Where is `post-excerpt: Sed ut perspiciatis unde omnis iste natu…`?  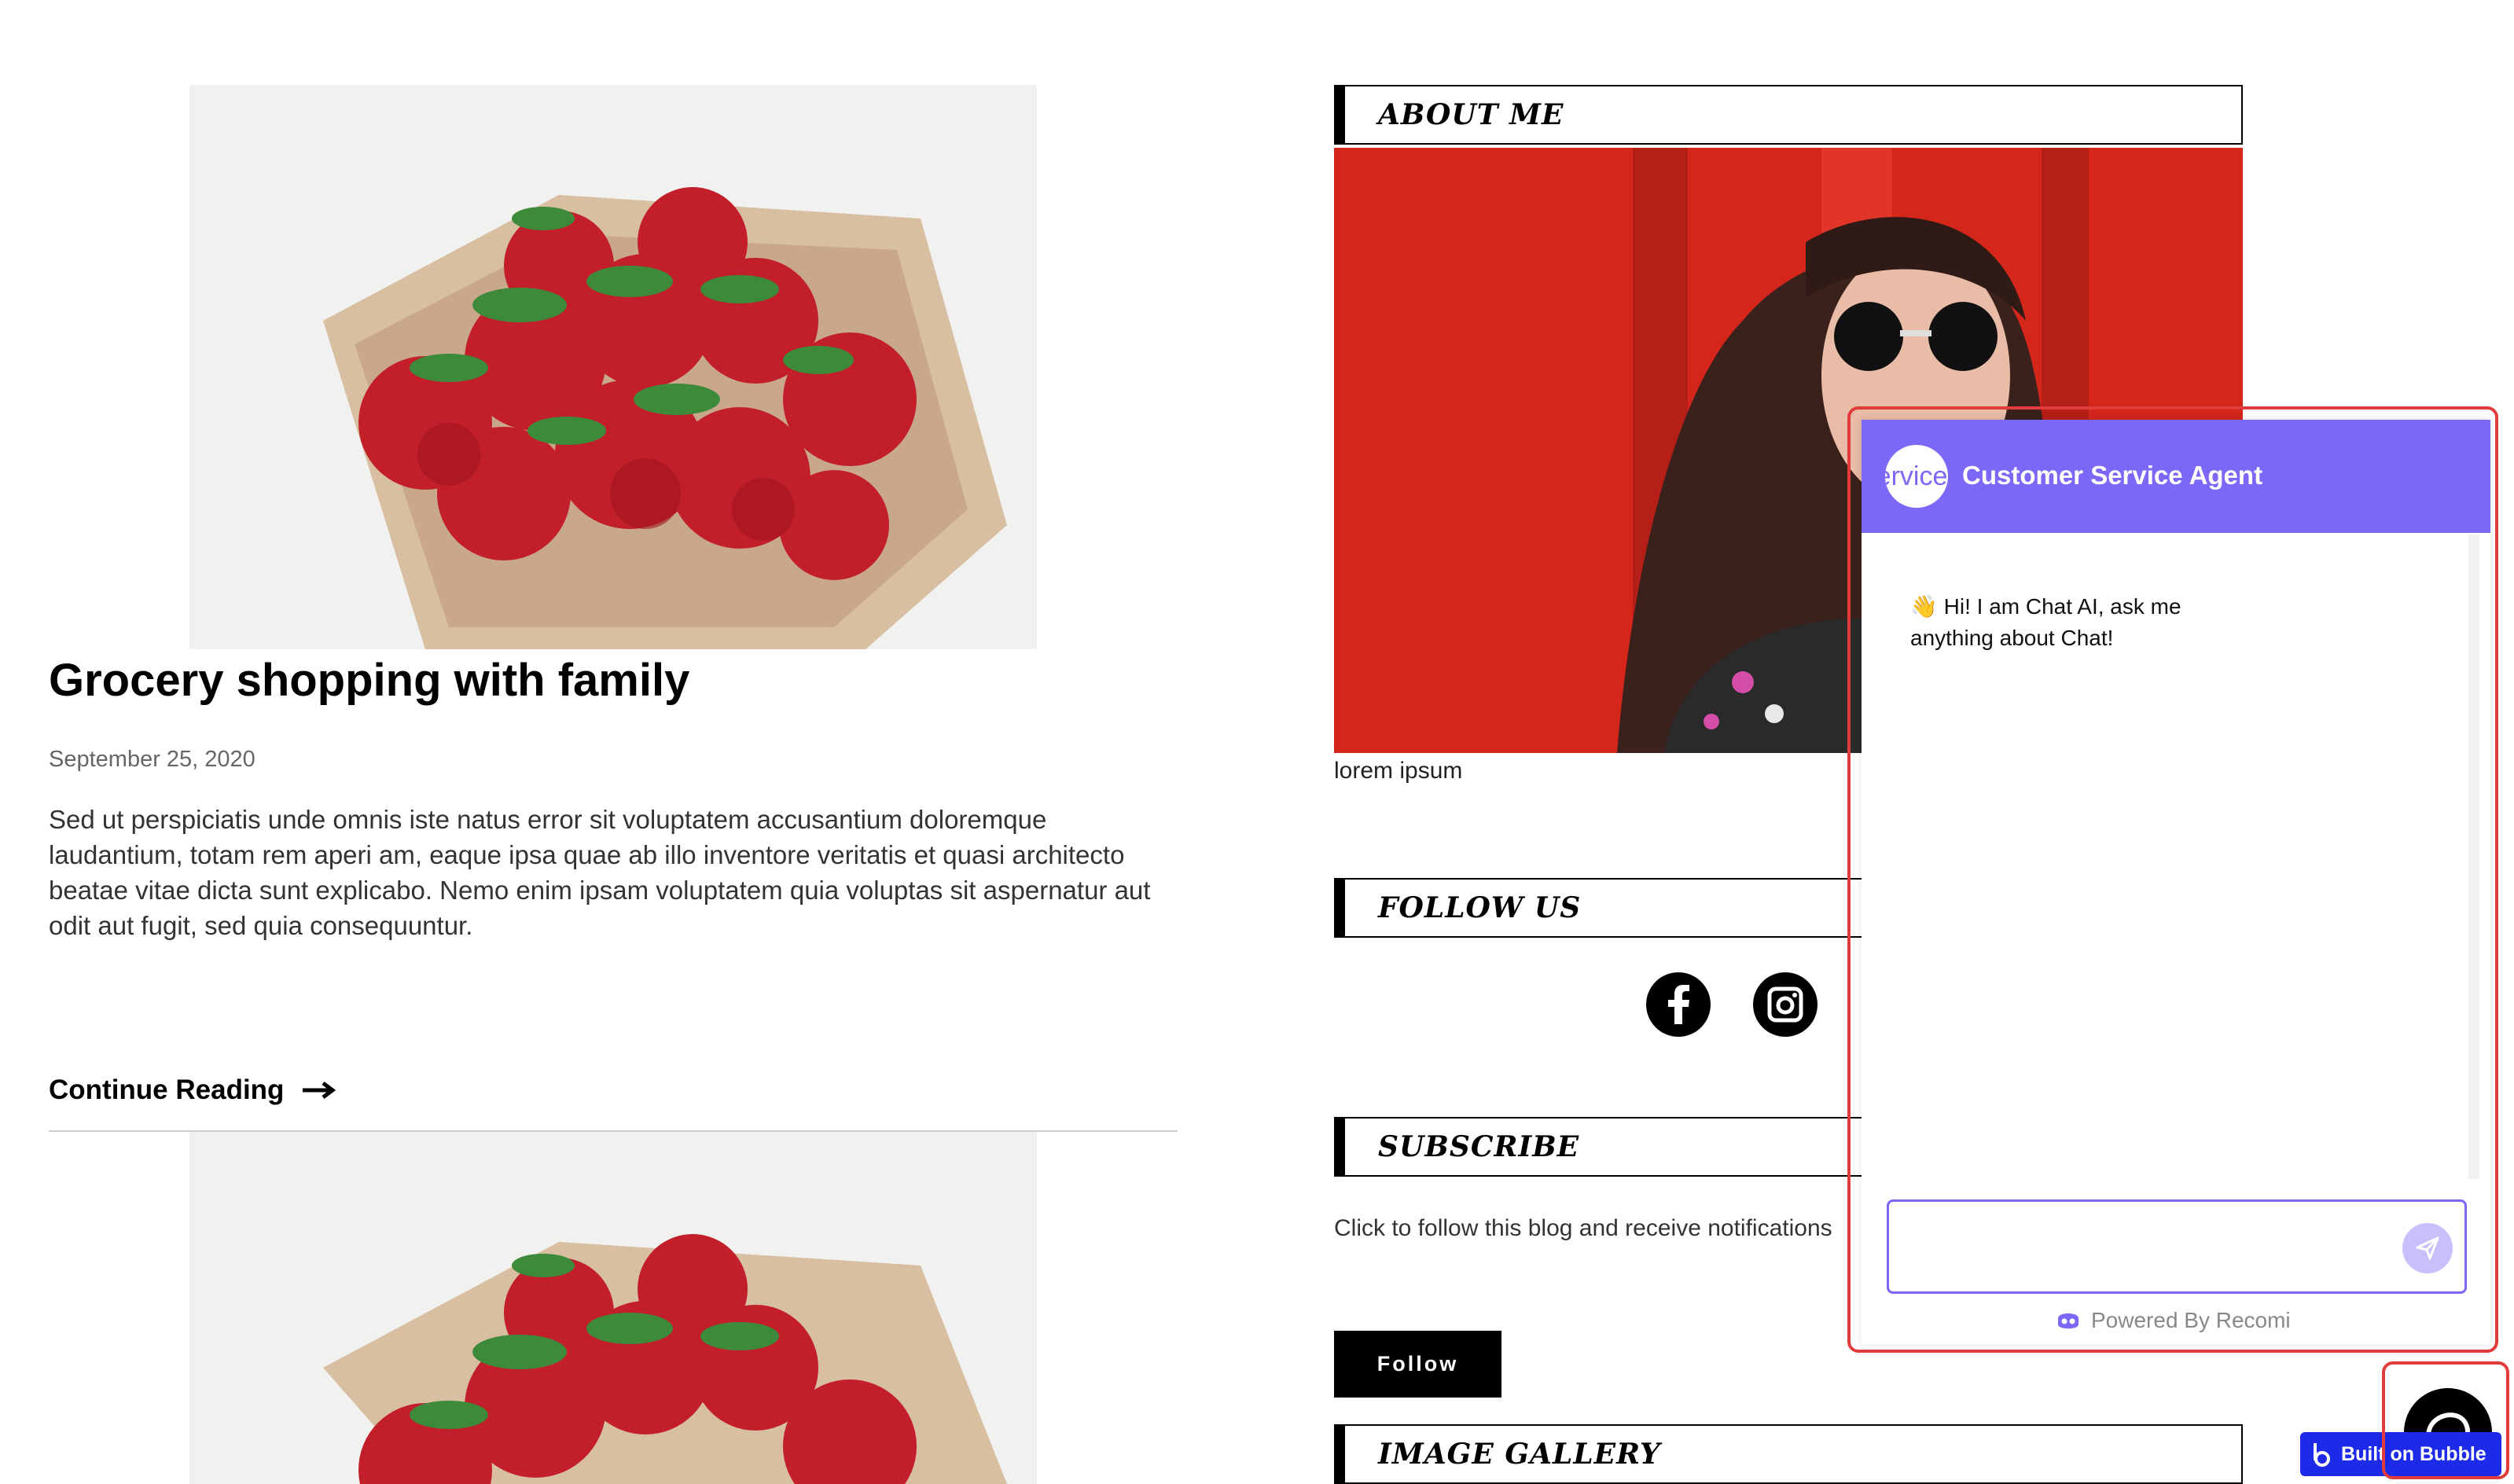 post-excerpt: Sed ut perspiciatis unde omnis iste natu… is located at coordinates (600, 872).